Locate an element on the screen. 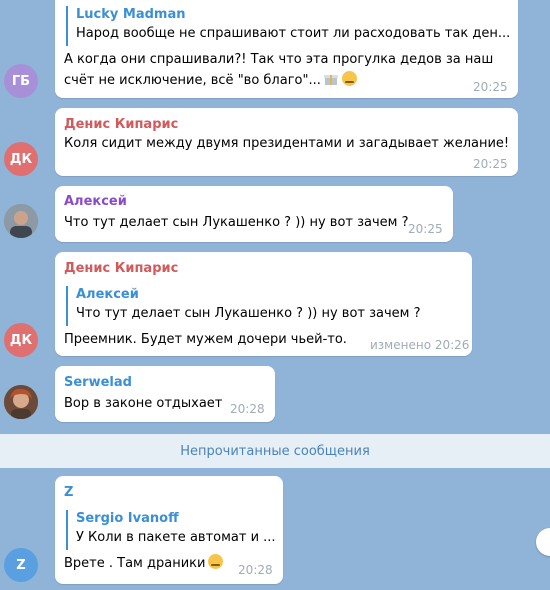 The height and width of the screenshot is (590, 550). message-time: изменено 20:26 is located at coordinates (420, 345).